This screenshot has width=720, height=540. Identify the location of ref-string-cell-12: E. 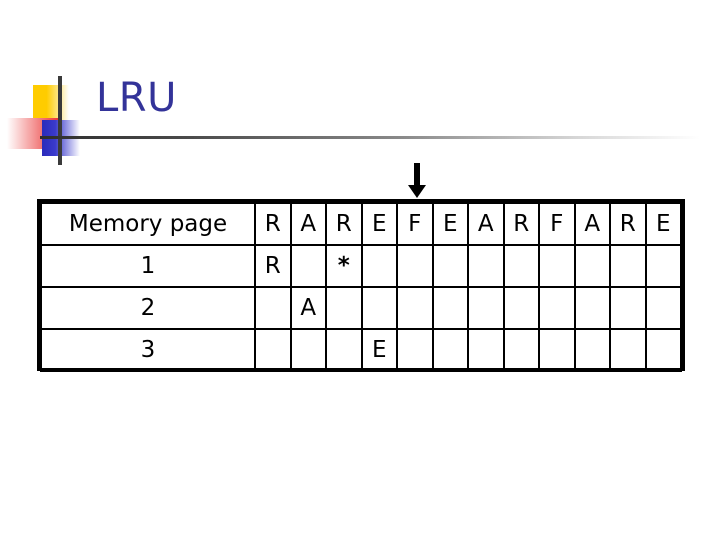
(663, 224).